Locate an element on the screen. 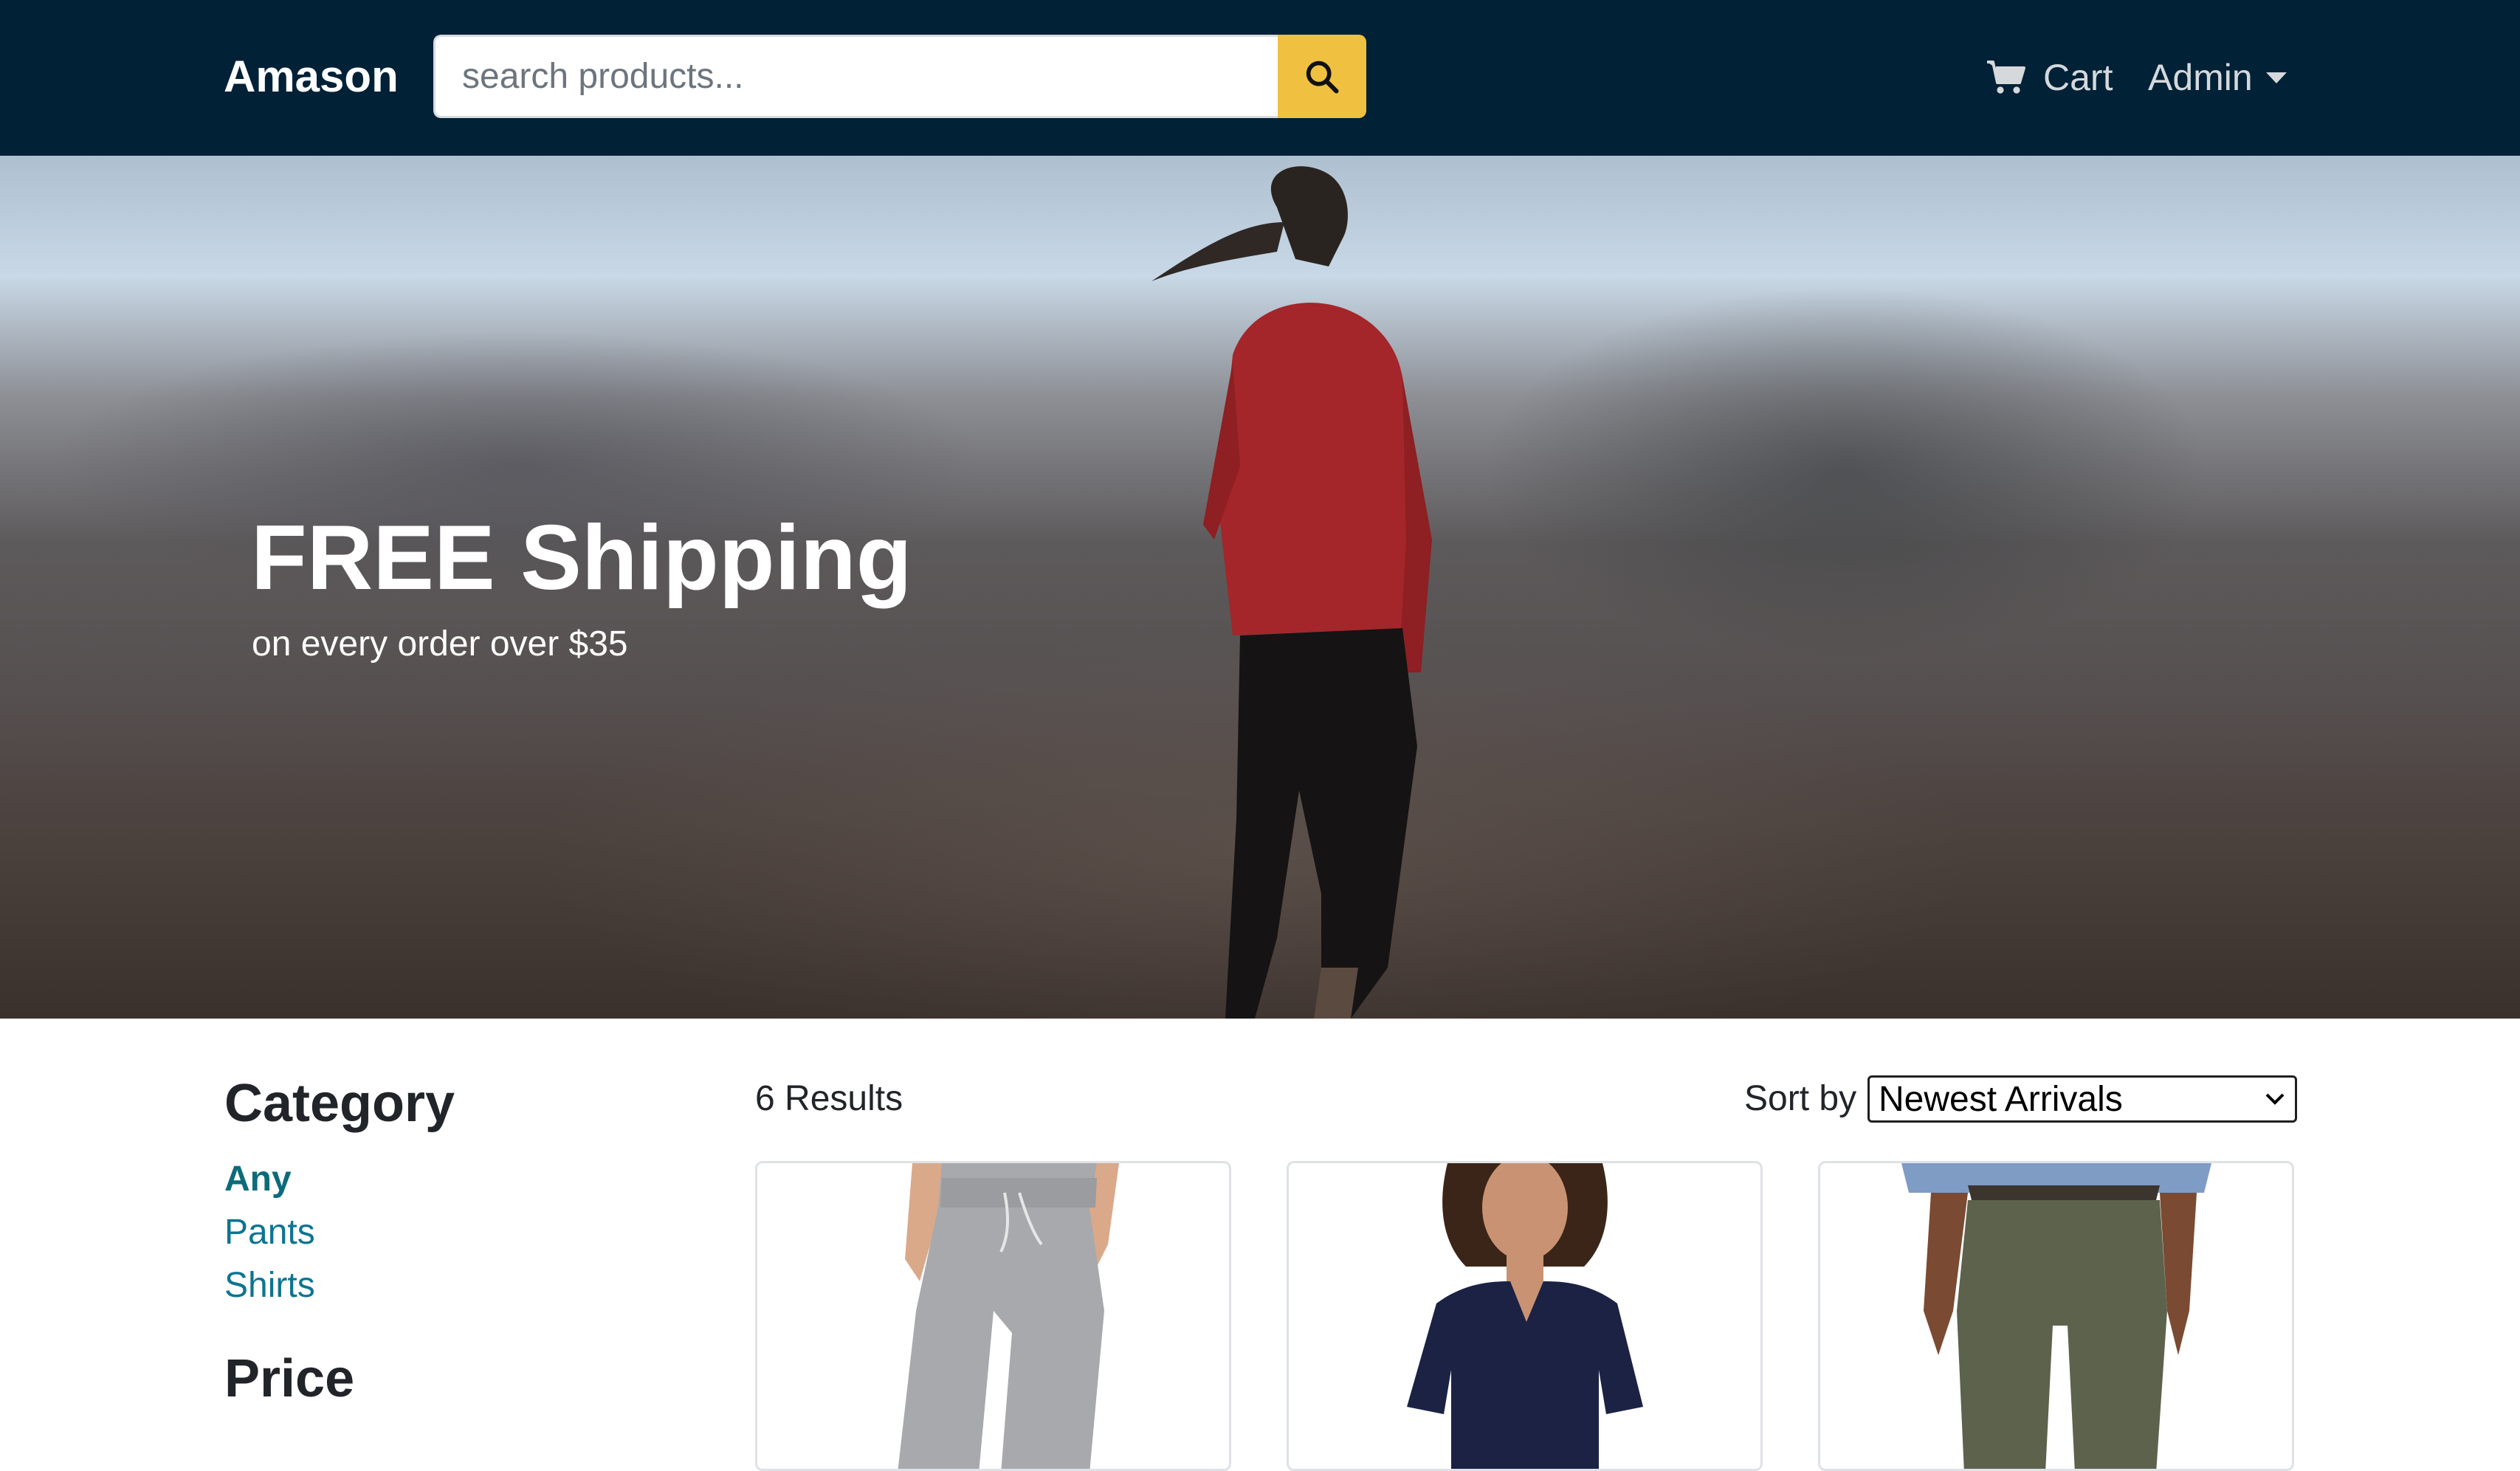  user-menu-dropdown: Admin is located at coordinates (2217, 77).